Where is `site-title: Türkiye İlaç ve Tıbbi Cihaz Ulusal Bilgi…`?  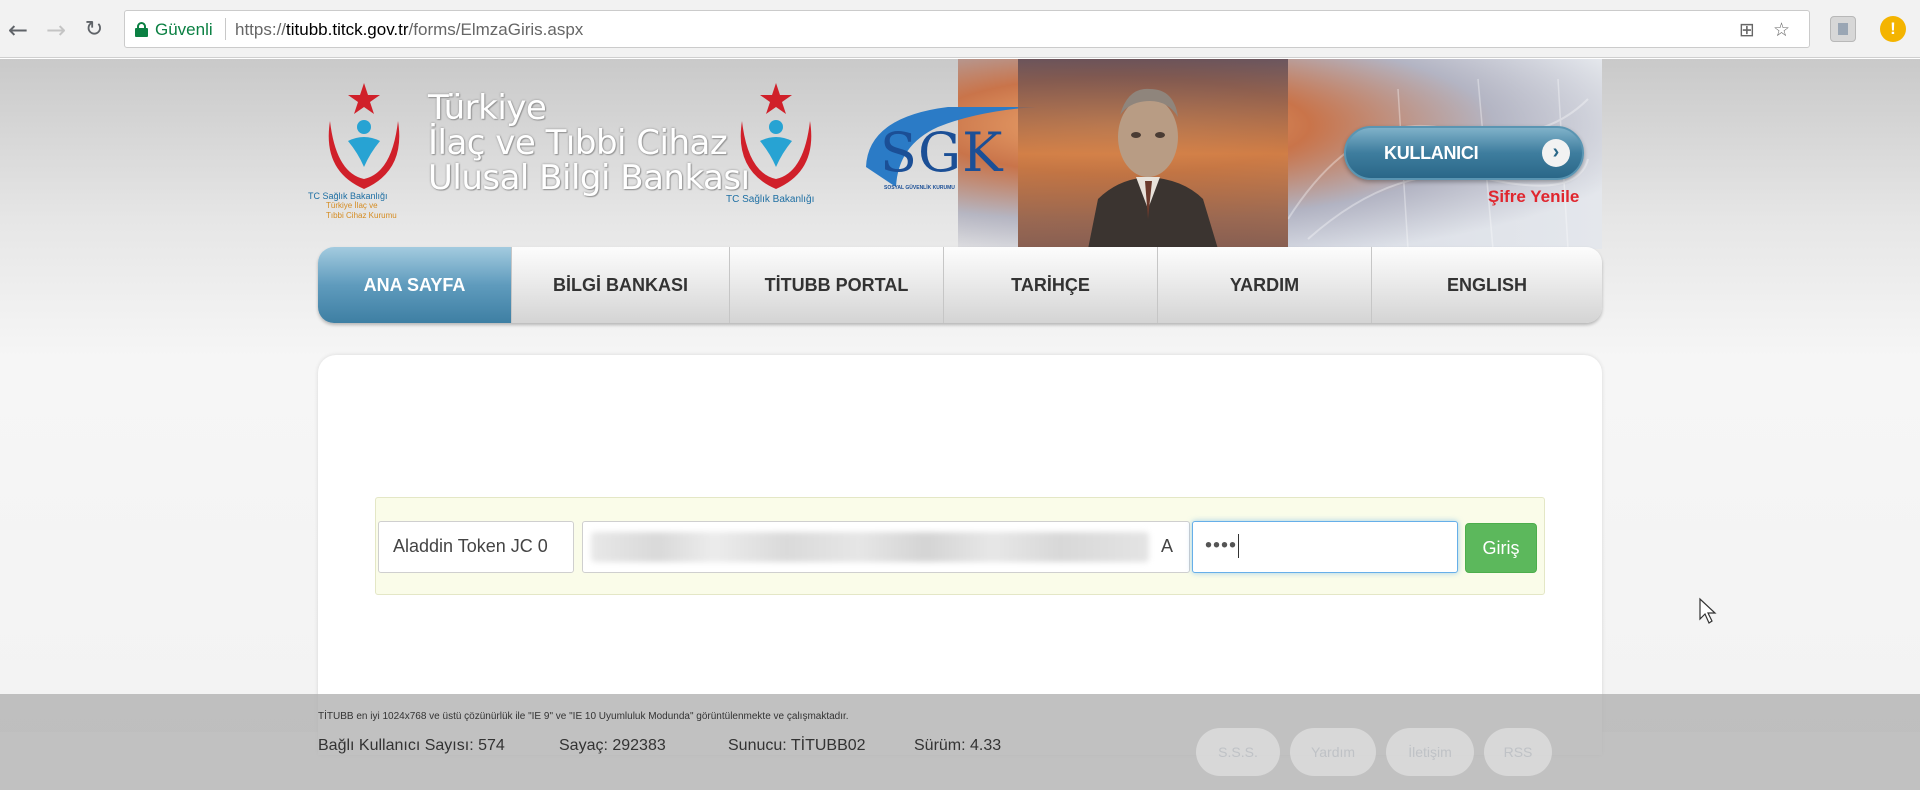
site-title: Türkiye İlaç ve Tıbbi Cihaz Ulusal Bilgi… is located at coordinates (589, 143).